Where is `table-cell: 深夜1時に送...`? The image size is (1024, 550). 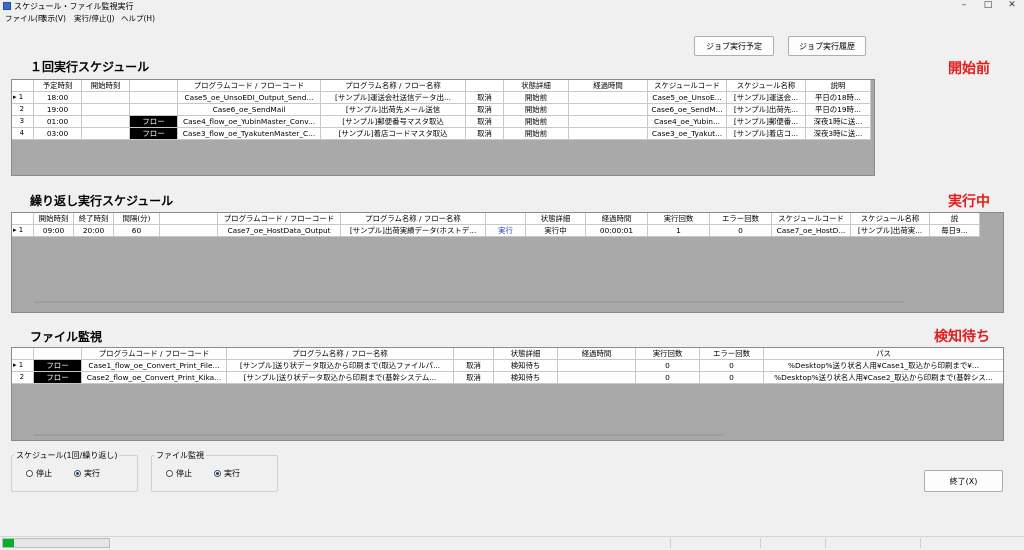
table-cell: 深夜1時に送... is located at coordinates (838, 122).